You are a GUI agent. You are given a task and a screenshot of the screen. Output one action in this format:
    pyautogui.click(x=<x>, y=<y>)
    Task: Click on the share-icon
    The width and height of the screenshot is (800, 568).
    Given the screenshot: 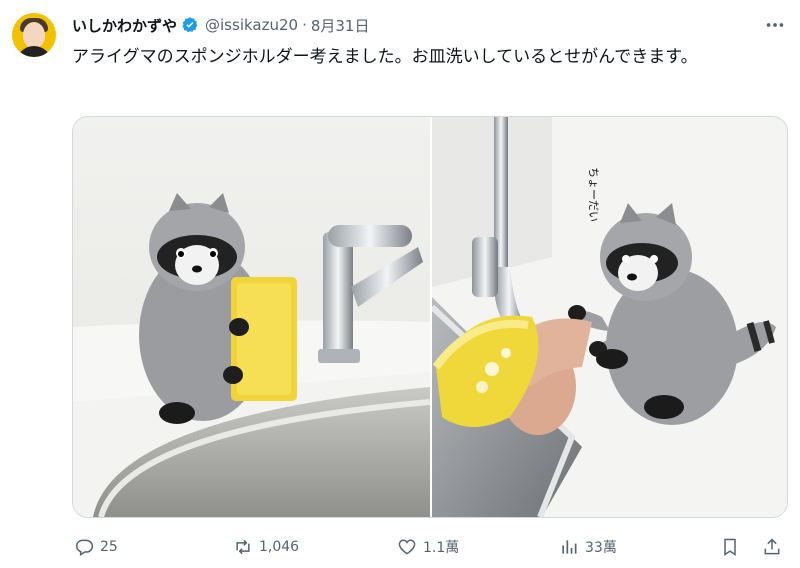 What is the action you would take?
    pyautogui.click(x=772, y=546)
    